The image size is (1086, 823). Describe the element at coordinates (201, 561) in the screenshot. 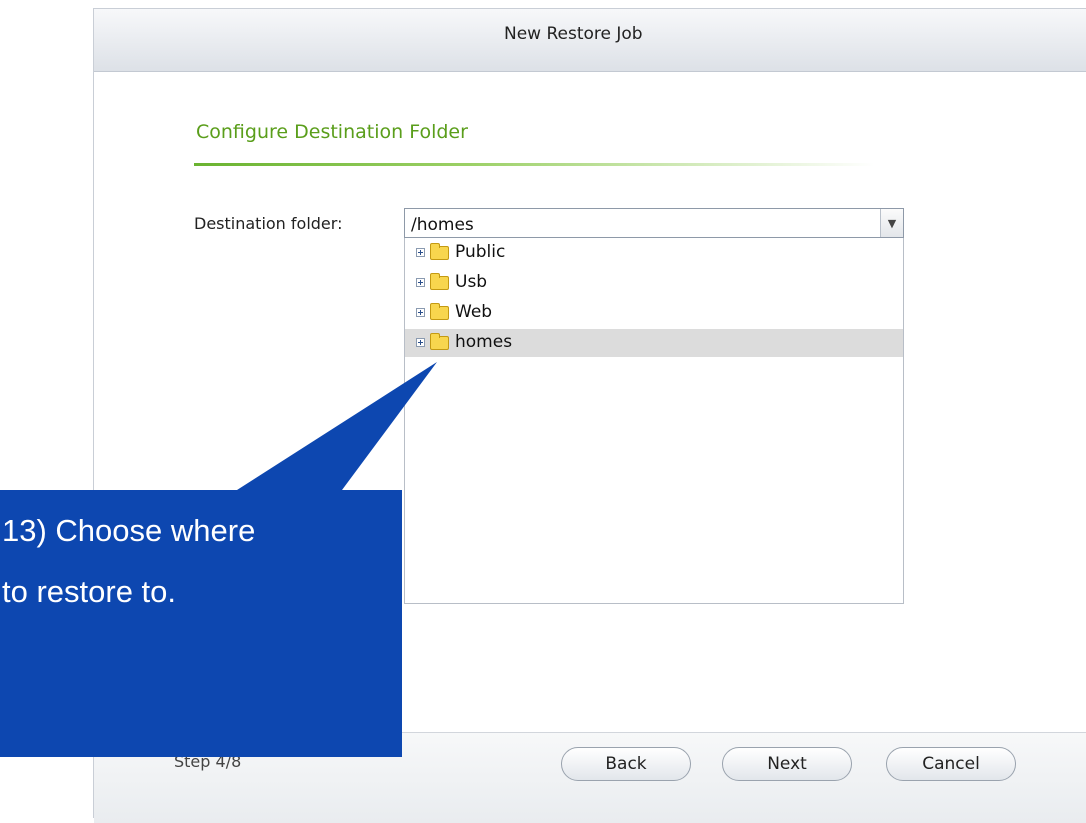

I see `callout-text: 13) Choose where to restore to.` at that location.